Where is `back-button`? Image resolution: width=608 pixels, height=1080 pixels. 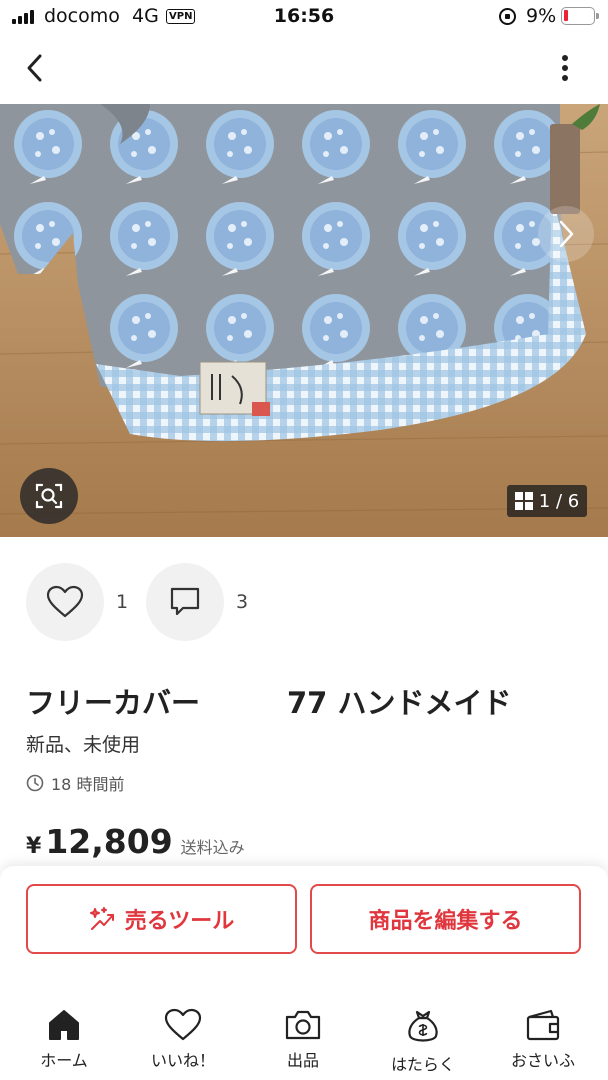 back-button is located at coordinates (36, 68).